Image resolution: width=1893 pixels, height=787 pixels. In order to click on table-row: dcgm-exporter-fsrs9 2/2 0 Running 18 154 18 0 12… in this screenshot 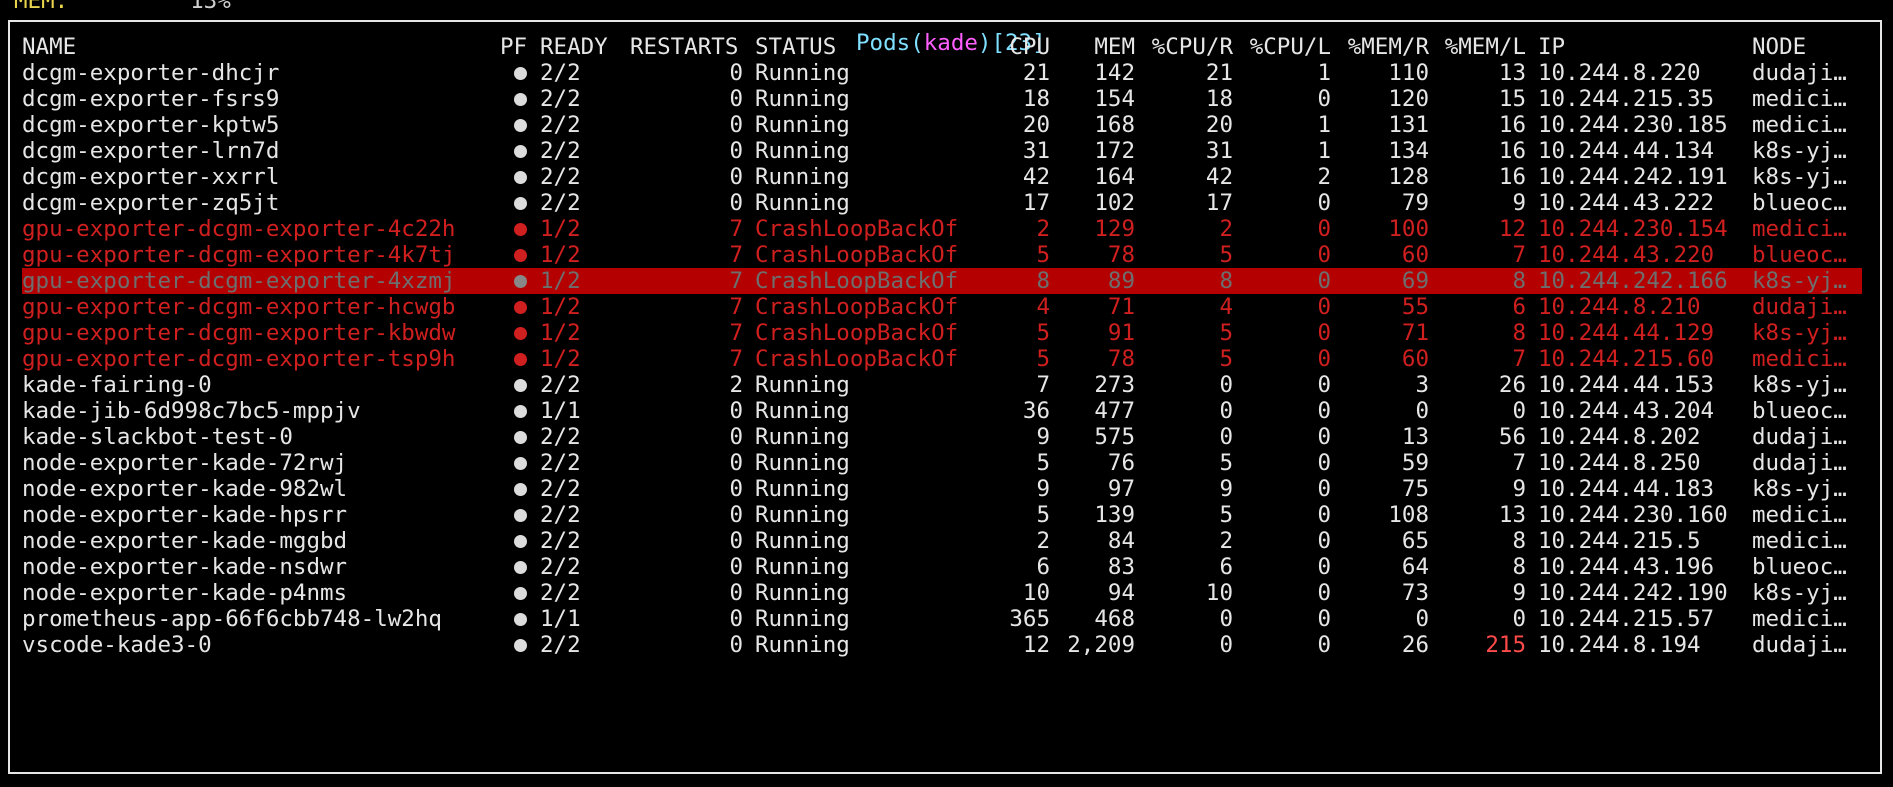, I will do `click(942, 99)`.